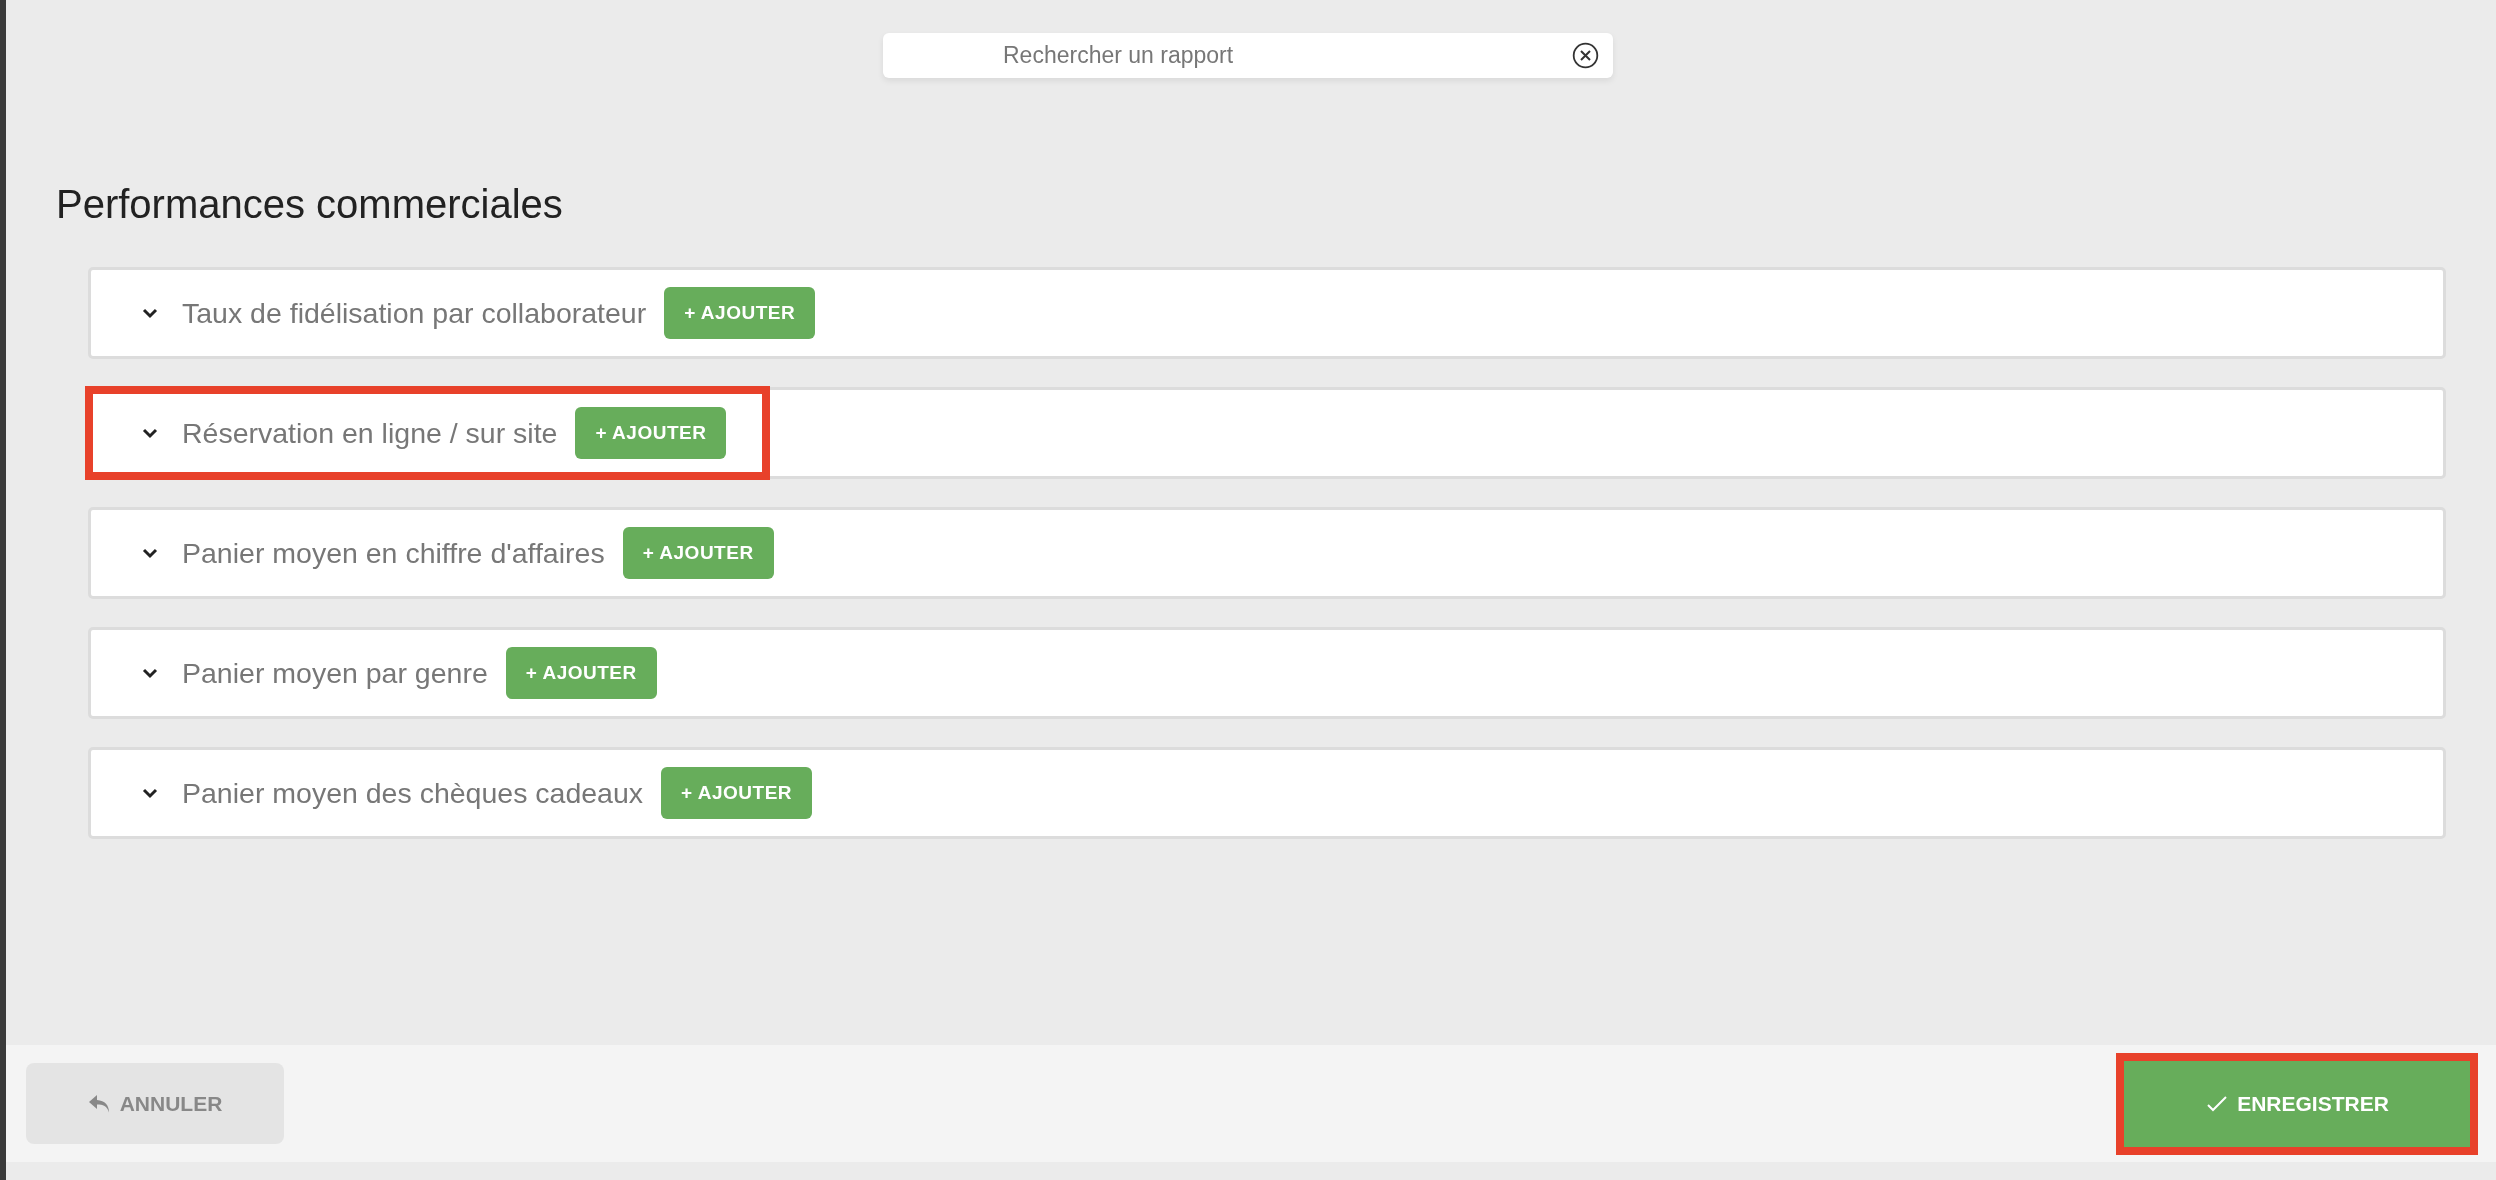 The width and height of the screenshot is (2496, 1180). Describe the element at coordinates (1267, 553) in the screenshot. I see `report-row: Panier moyen en chiffre d'affaires + AJOUTER` at that location.